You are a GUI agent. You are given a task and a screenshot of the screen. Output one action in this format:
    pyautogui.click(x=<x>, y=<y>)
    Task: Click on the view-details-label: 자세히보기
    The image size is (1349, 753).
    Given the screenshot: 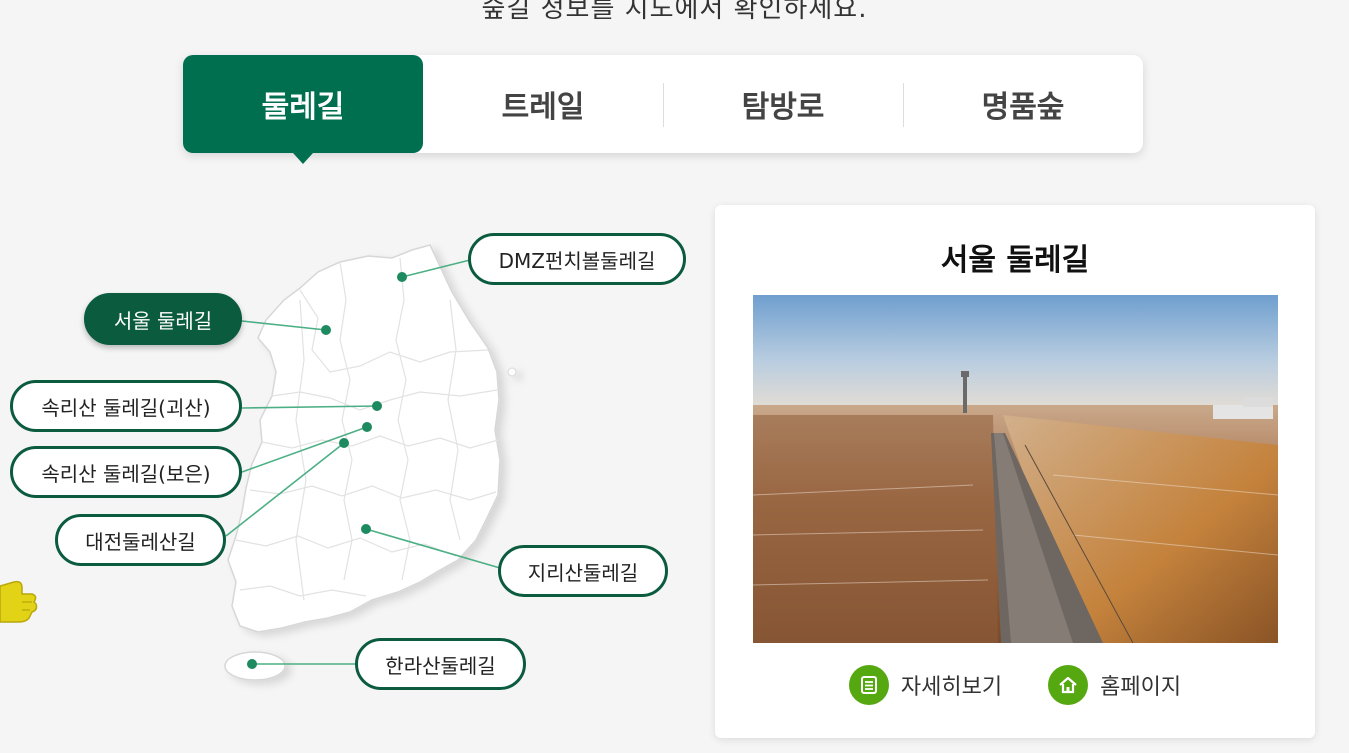 What is the action you would take?
    pyautogui.click(x=951, y=687)
    